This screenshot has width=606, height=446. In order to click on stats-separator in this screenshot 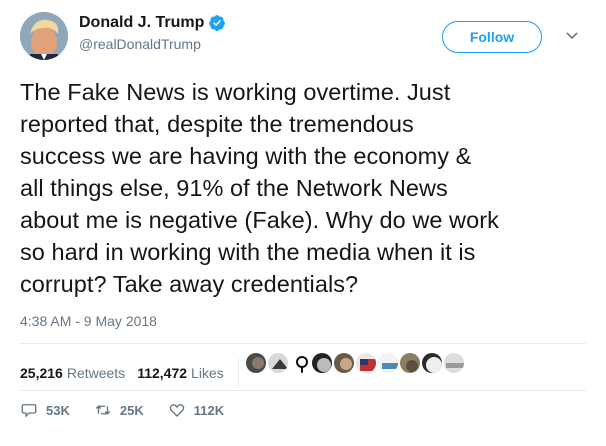, I will do `click(238, 373)`.